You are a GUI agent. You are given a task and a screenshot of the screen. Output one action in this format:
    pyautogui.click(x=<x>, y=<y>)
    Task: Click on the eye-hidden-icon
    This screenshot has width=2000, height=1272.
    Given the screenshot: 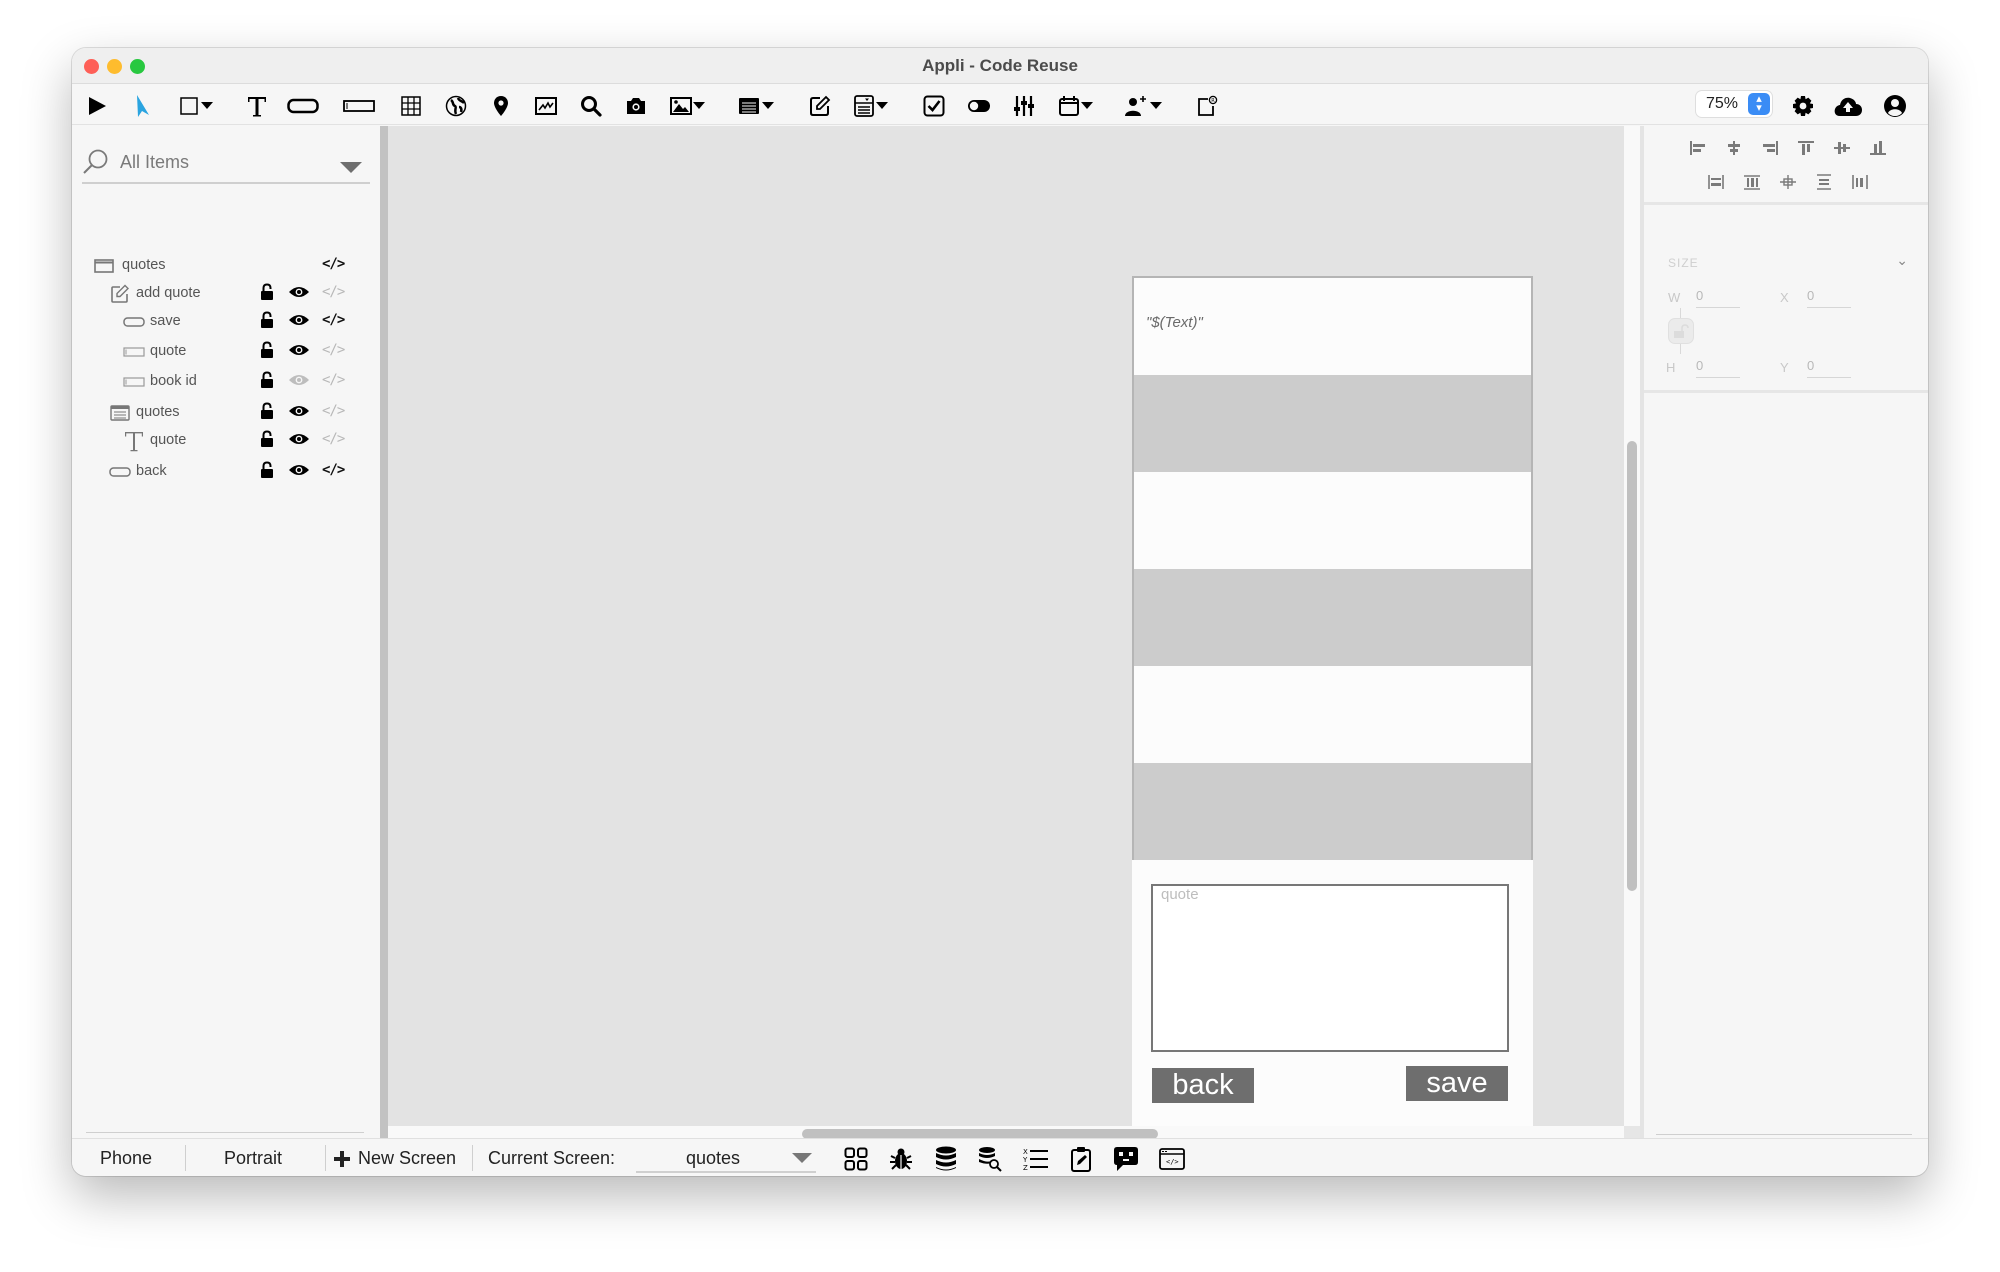 What is the action you would take?
    pyautogui.click(x=299, y=382)
    